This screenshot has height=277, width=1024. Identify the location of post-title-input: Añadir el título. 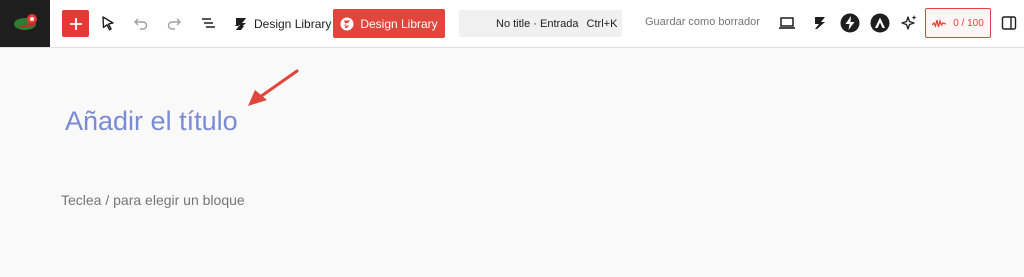
(151, 121).